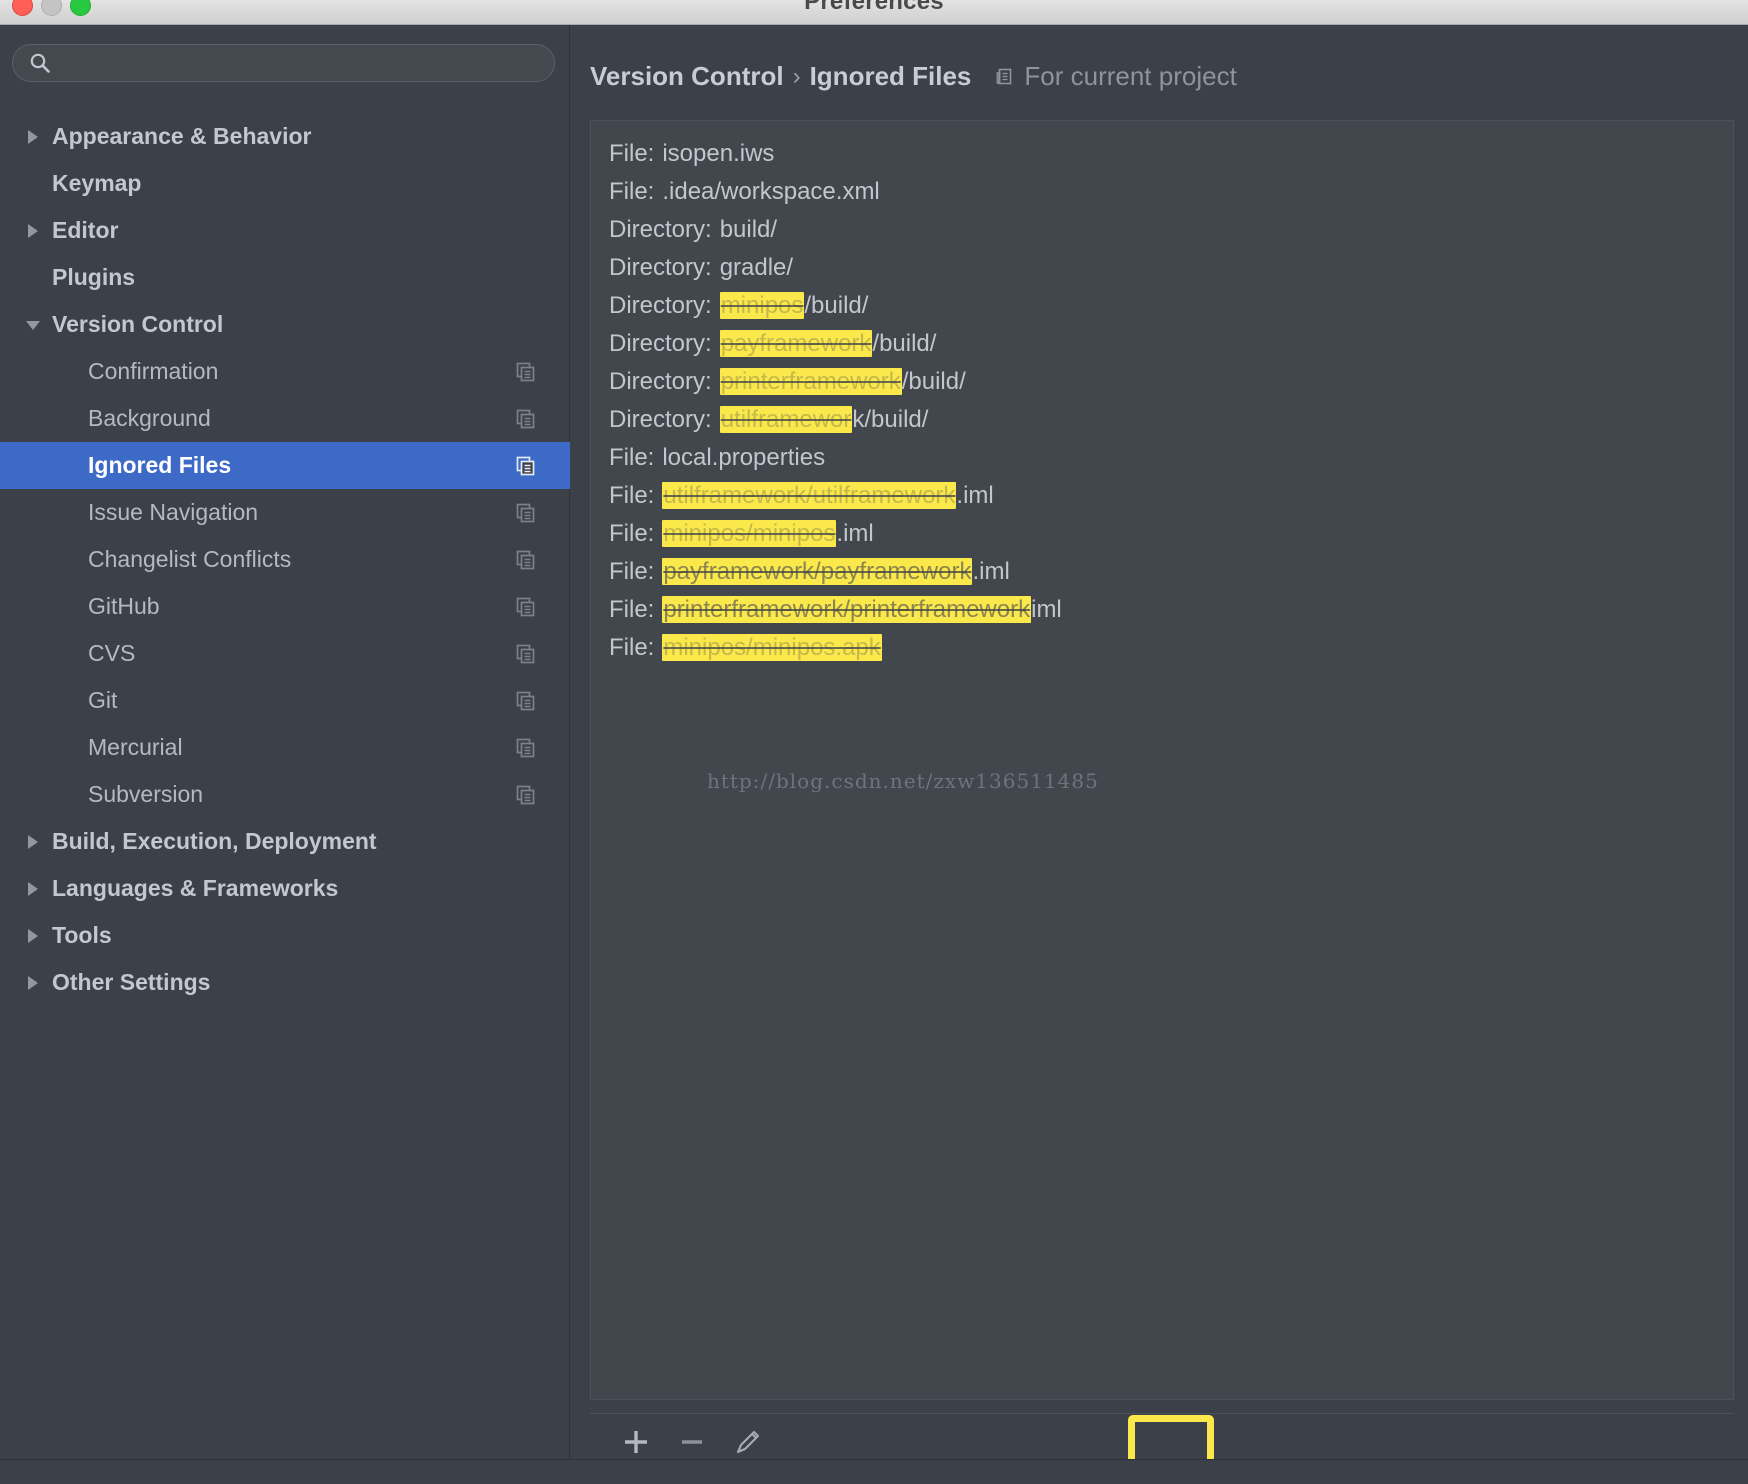  Describe the element at coordinates (302, 63) in the screenshot. I see `search-input` at that location.